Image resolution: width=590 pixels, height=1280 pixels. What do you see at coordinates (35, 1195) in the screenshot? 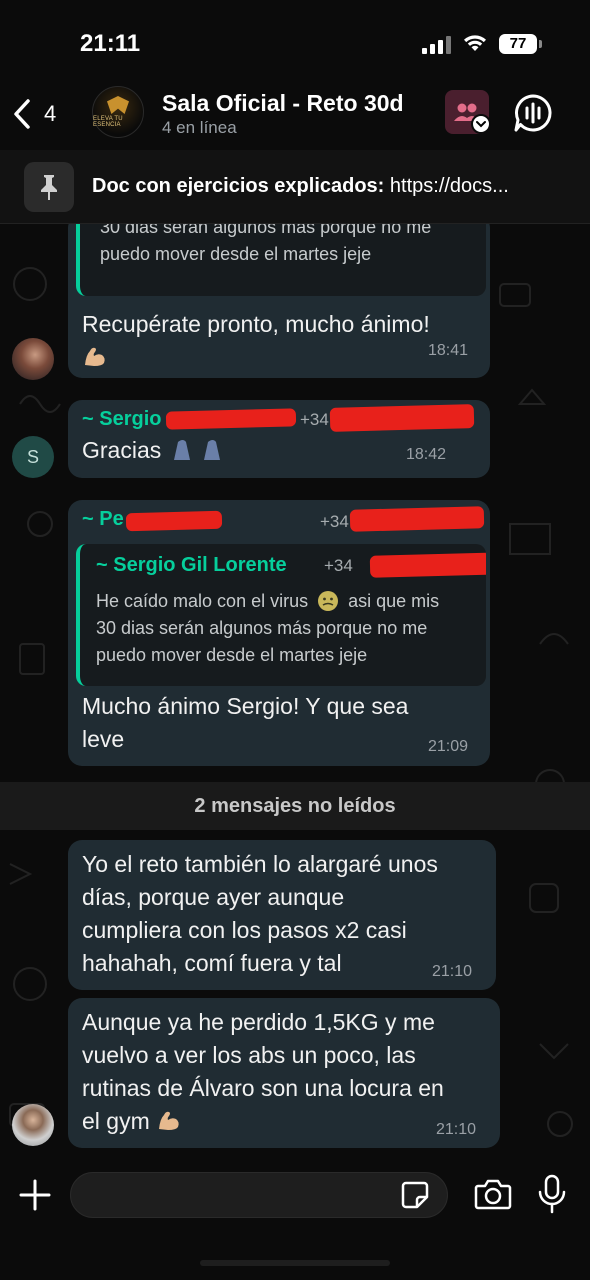
I see `plus-icon` at bounding box center [35, 1195].